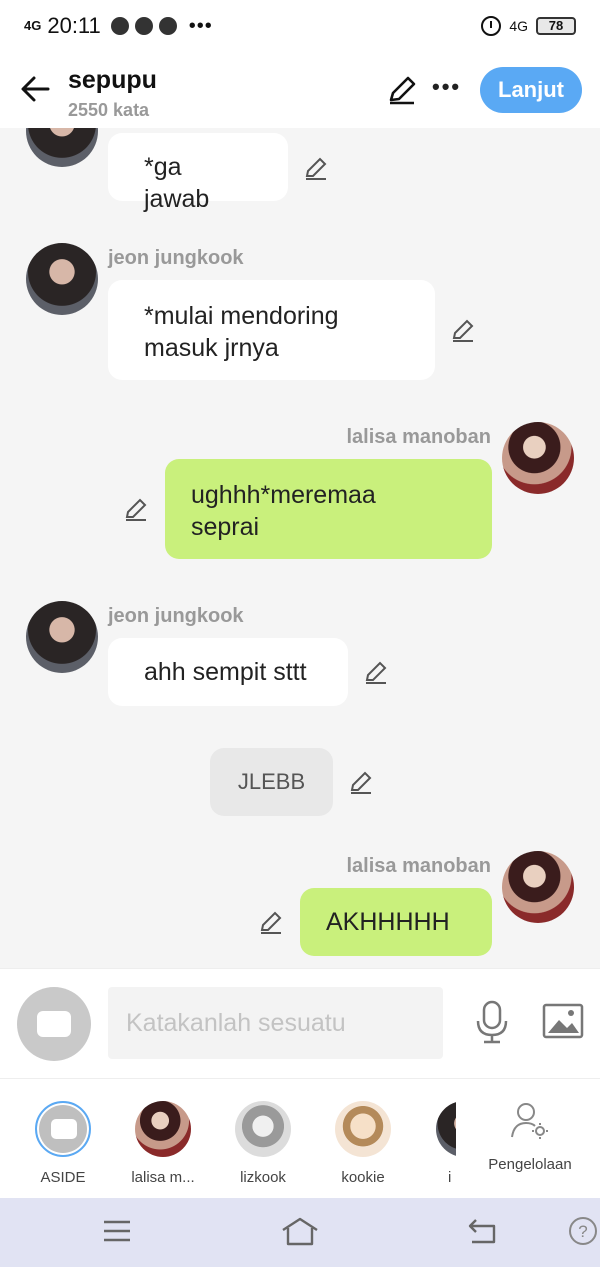 The width and height of the screenshot is (600, 1267). Describe the element at coordinates (531, 90) in the screenshot. I see `next-button: Lanjut` at that location.